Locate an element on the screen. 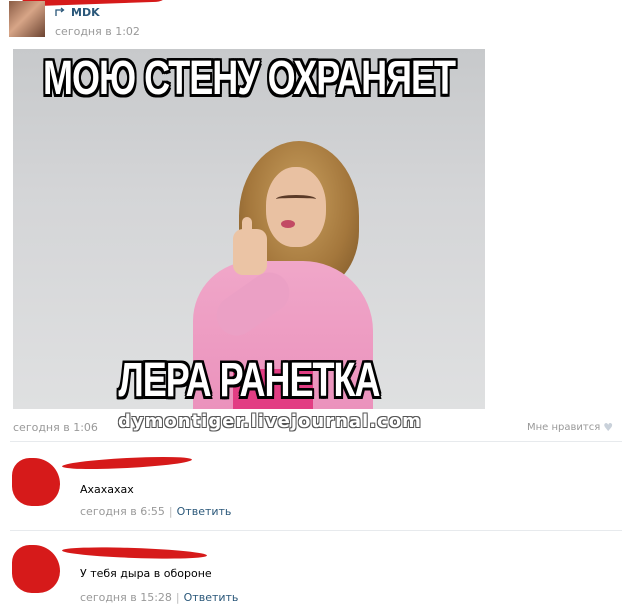 Image resolution: width=640 pixels, height=614 pixels. comment-meta: сегодня в 6:55 | Ответить is located at coordinates (155, 511).